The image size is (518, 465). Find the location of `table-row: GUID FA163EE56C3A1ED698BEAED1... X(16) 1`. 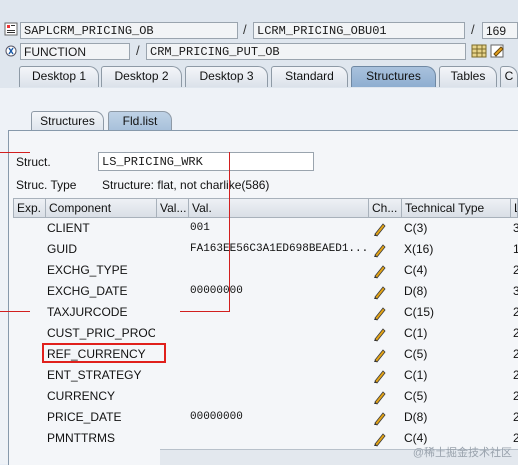

table-row: GUID FA163EE56C3A1ED698BEAED1... X(16) 1 is located at coordinates (266, 249).